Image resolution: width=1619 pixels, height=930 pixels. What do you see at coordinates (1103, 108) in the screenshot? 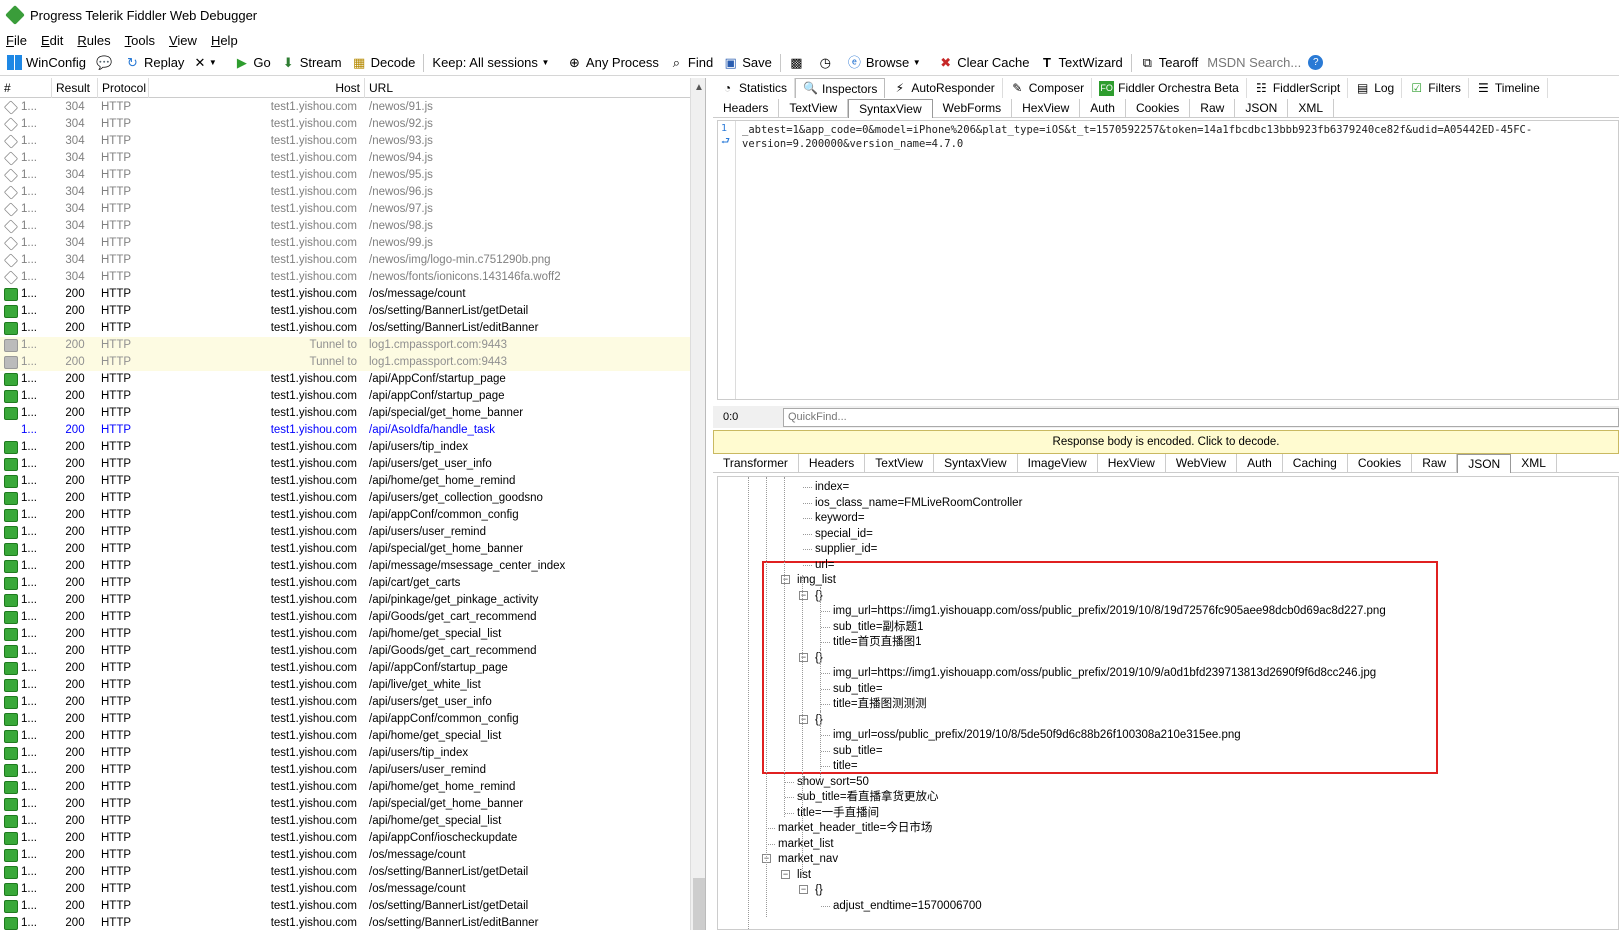
I see `request-tab-auth: Auth` at bounding box center [1103, 108].